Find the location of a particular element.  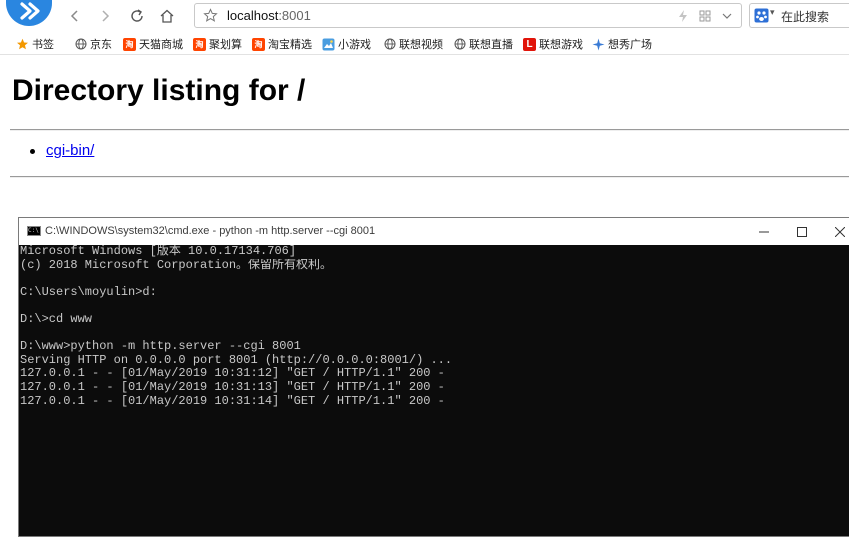

home-button is located at coordinates (167, 16).